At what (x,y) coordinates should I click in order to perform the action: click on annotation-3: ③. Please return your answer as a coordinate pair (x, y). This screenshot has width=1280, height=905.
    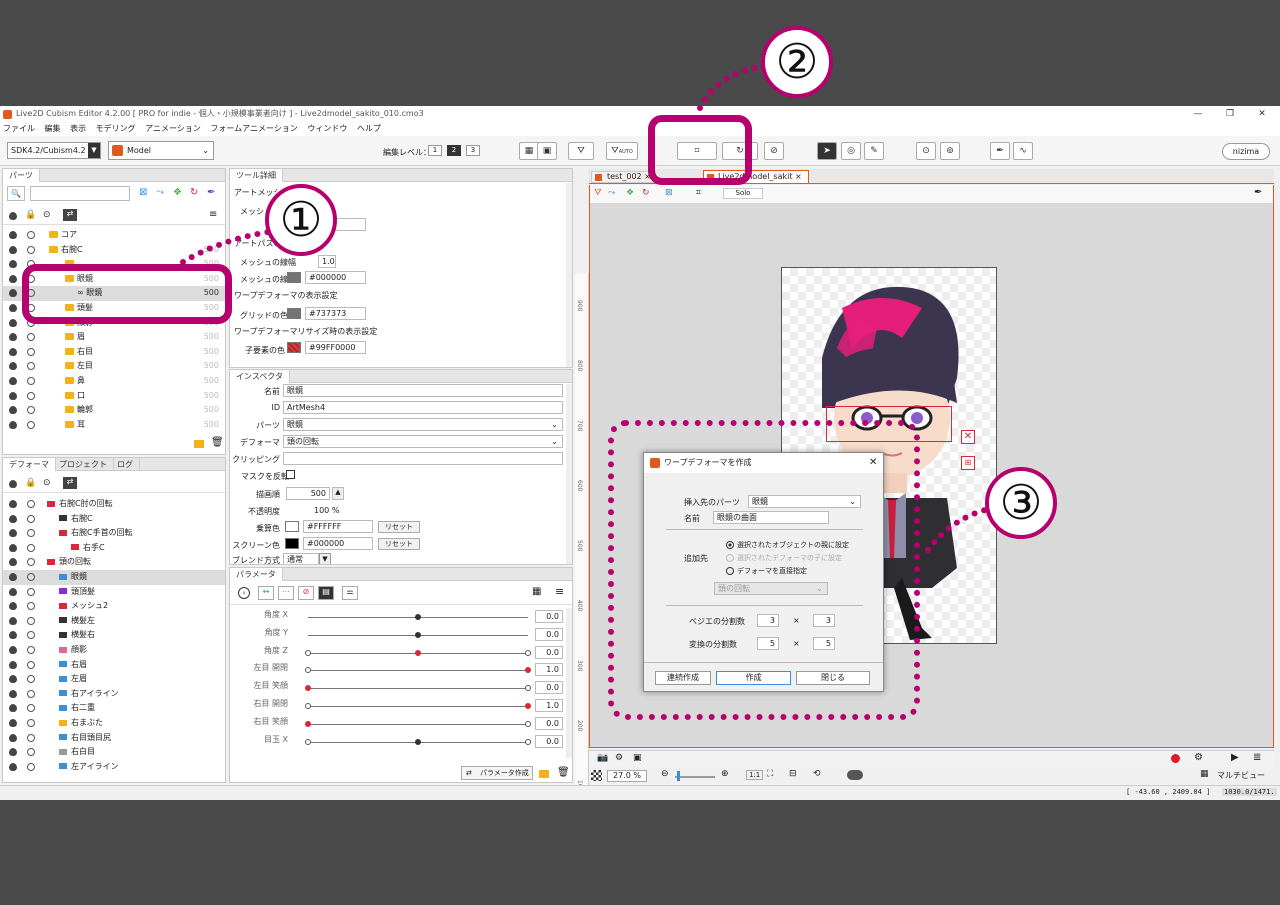
    Looking at the image, I should click on (1021, 503).